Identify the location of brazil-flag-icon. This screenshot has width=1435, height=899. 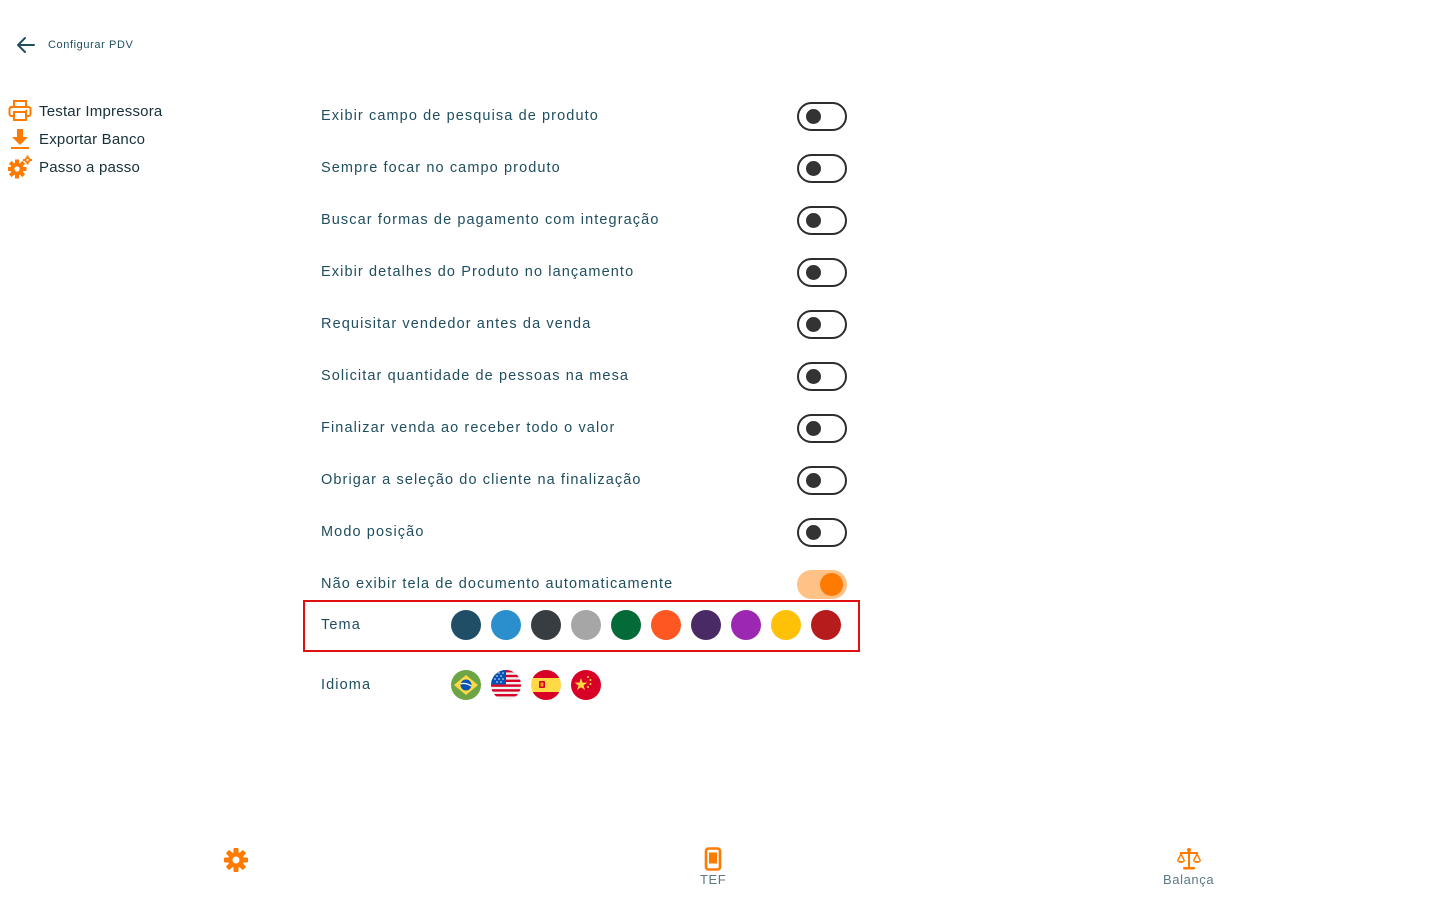
(466, 685).